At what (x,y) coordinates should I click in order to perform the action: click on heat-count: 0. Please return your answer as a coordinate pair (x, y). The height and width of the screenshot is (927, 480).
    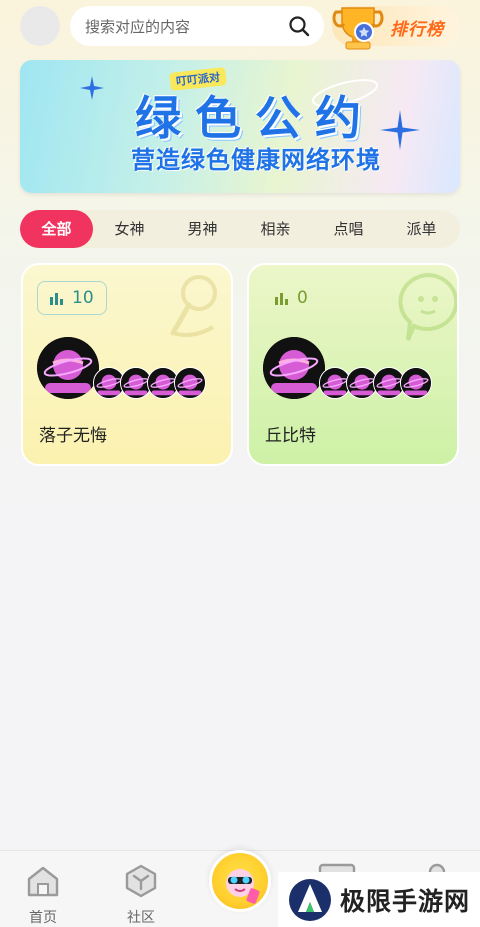
    Looking at the image, I should click on (302, 298).